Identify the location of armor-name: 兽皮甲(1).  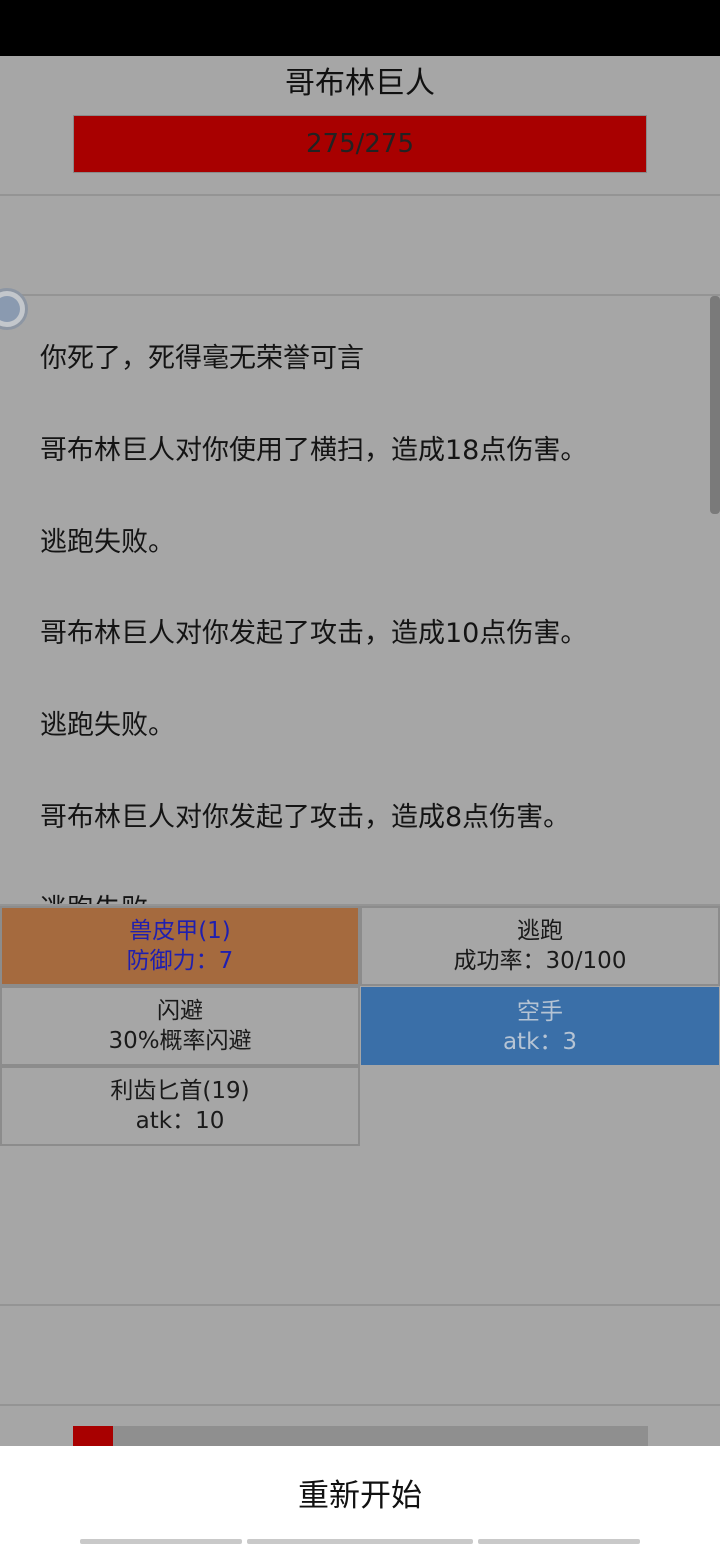
(180, 931).